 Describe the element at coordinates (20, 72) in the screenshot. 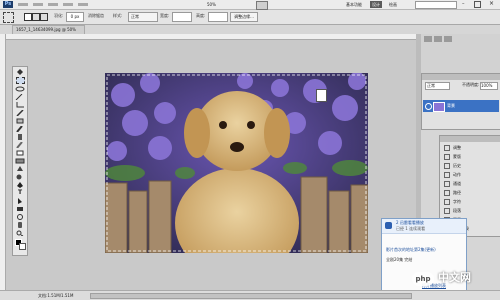

I see `move-tool-icon` at that location.